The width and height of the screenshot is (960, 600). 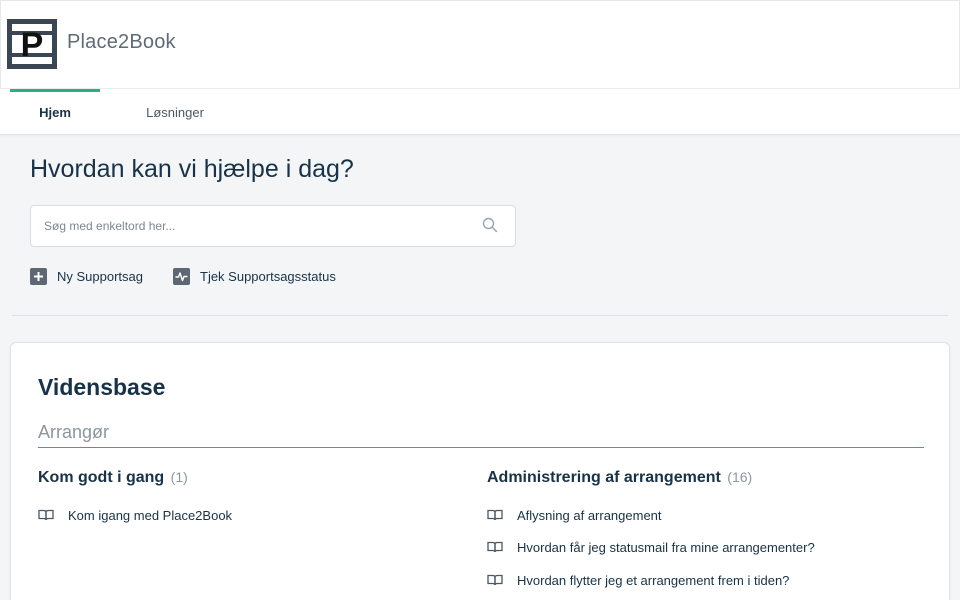 I want to click on article-link: Aflysning af arrangement, so click(x=574, y=515).